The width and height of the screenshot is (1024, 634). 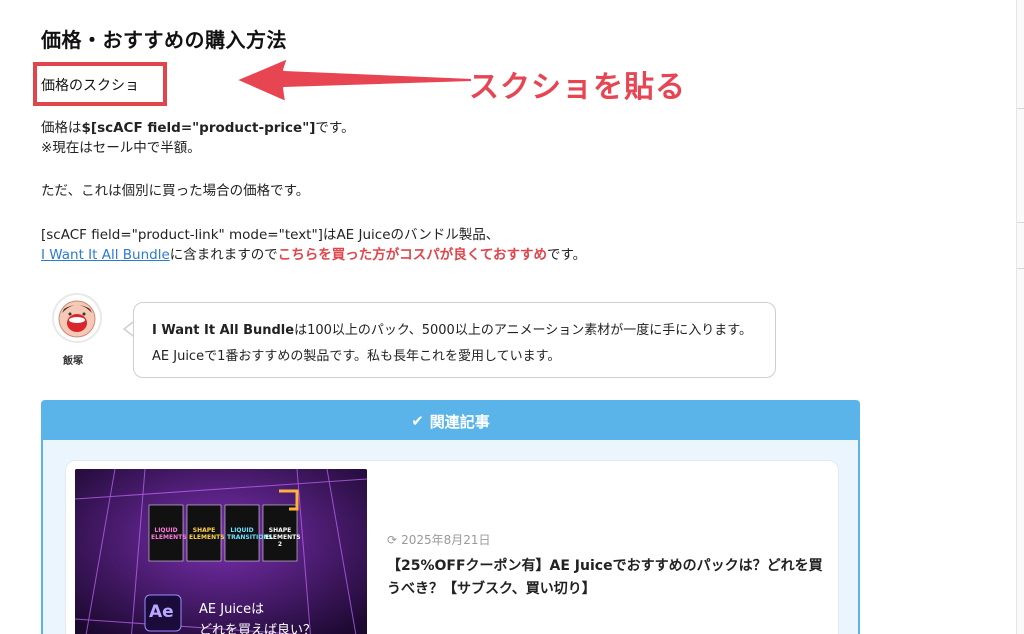 I want to click on article-date: ⟳ 2025年8月21日, so click(x=439, y=539).